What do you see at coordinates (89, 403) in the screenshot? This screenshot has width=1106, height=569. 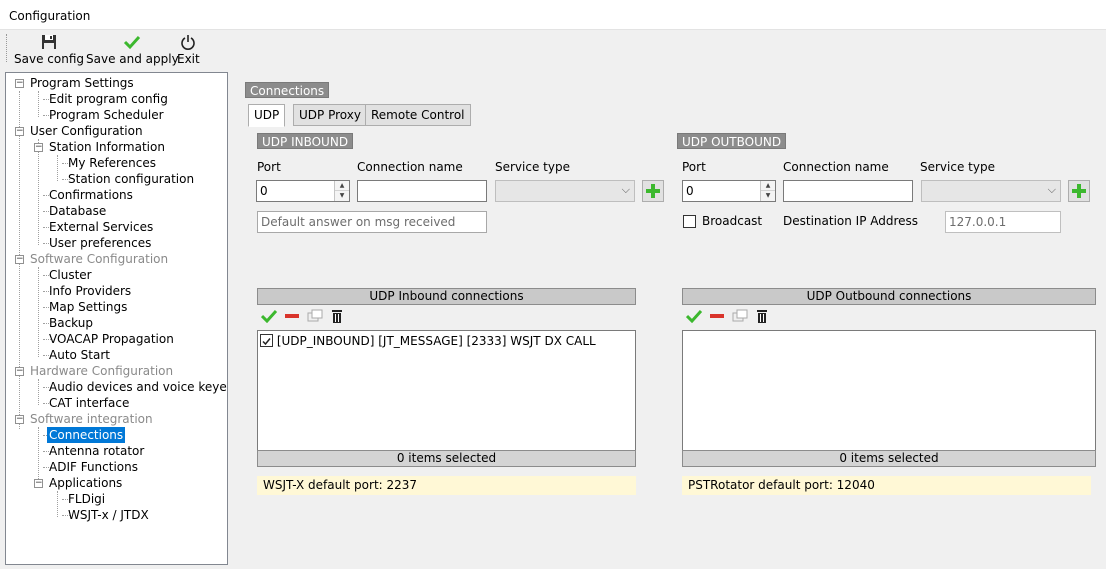 I see `tree-item-cat-interface: CAT interface` at bounding box center [89, 403].